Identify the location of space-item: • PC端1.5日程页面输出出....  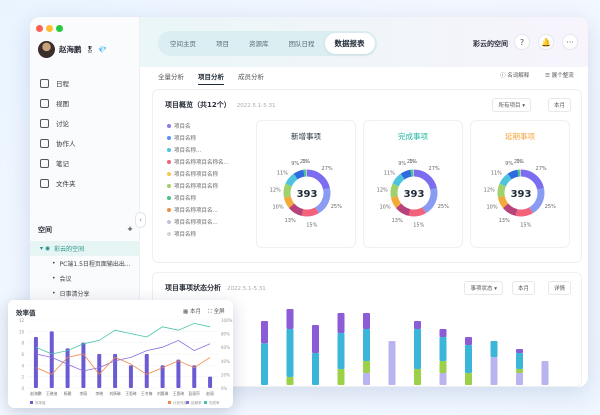
(85, 263).